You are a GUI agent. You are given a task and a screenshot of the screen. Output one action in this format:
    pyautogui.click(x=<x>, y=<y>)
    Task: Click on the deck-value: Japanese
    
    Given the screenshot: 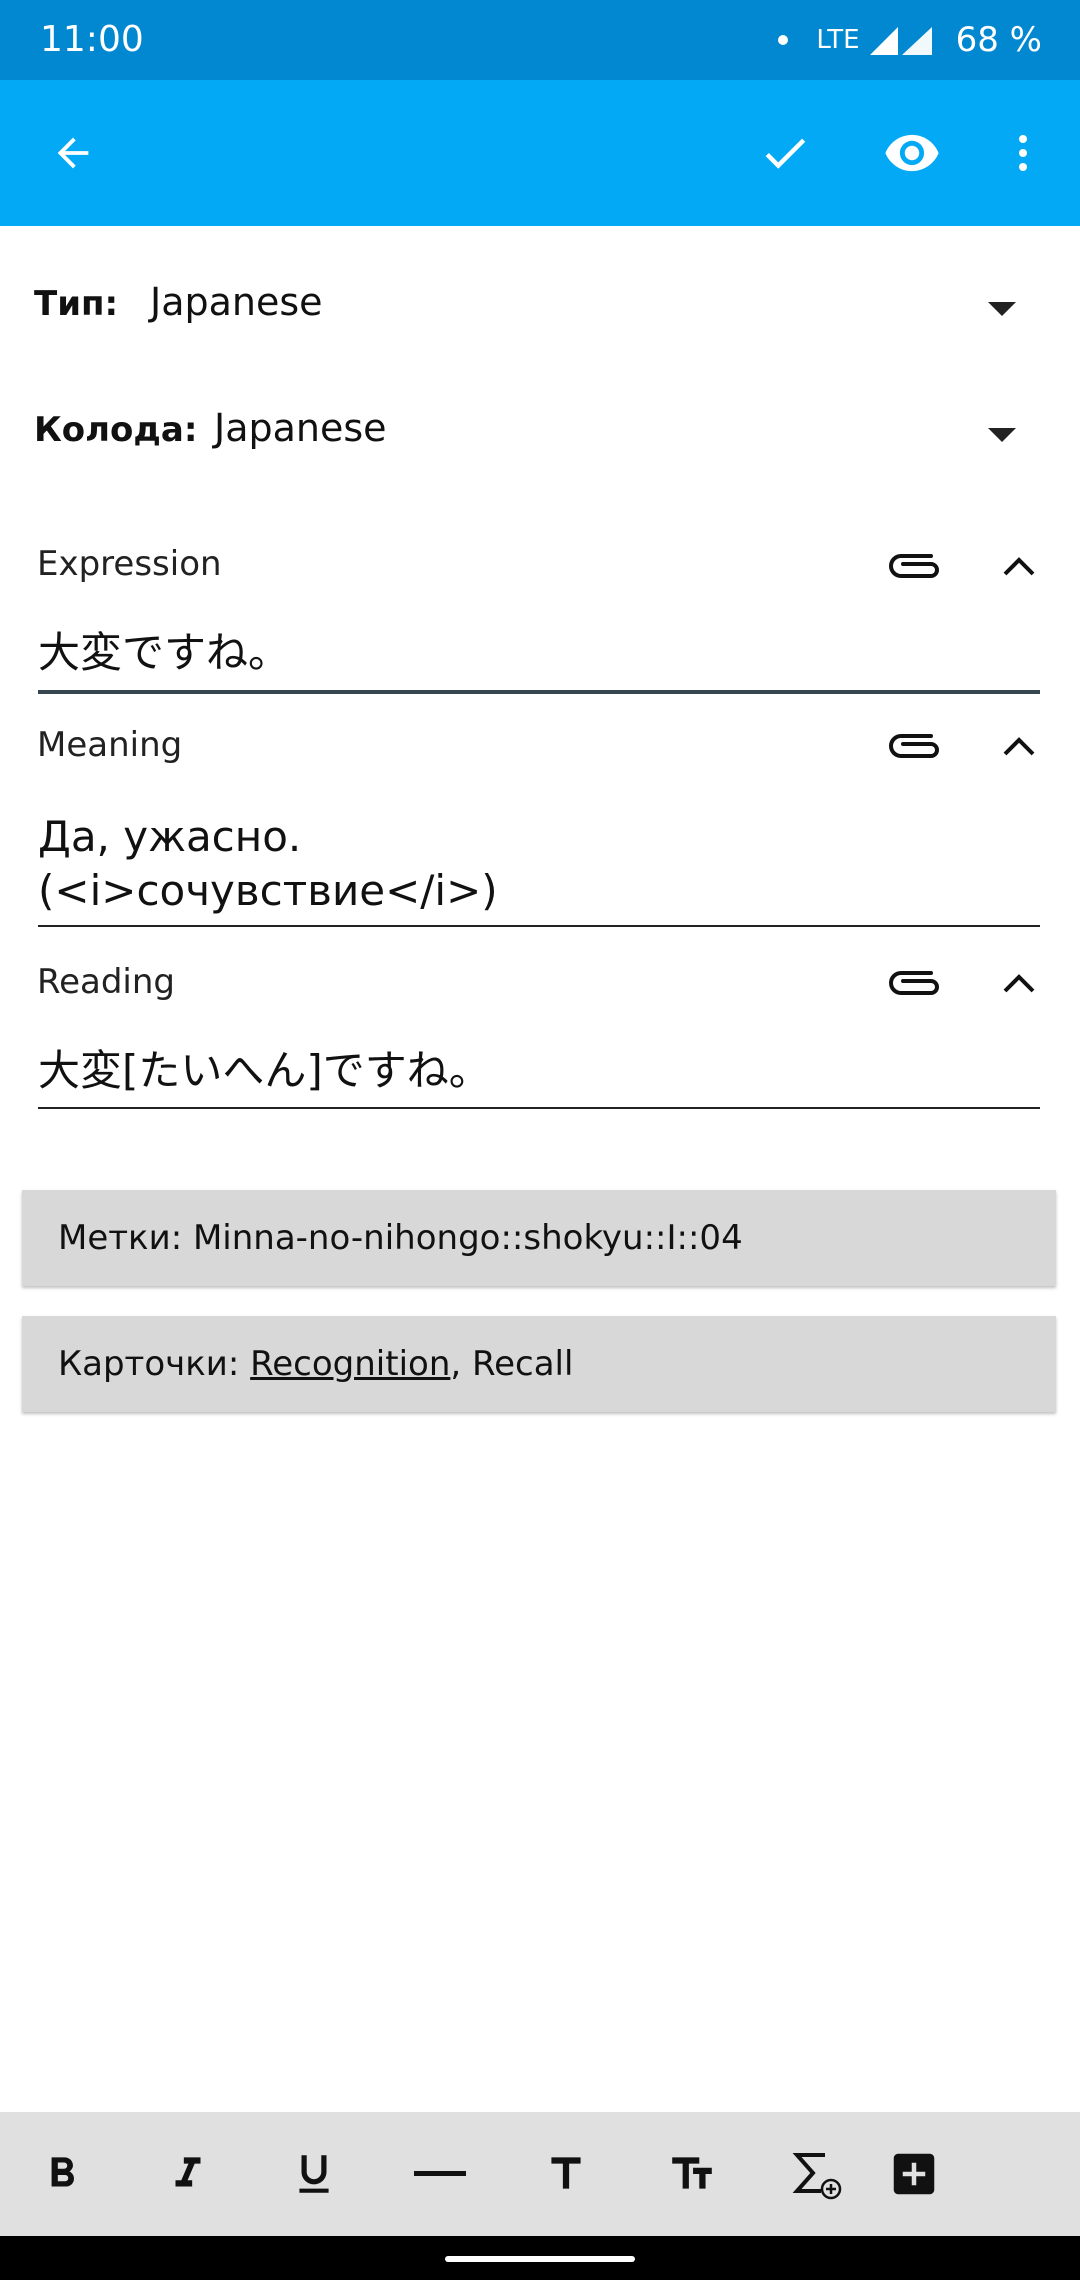 What is the action you would take?
    pyautogui.click(x=300, y=428)
    